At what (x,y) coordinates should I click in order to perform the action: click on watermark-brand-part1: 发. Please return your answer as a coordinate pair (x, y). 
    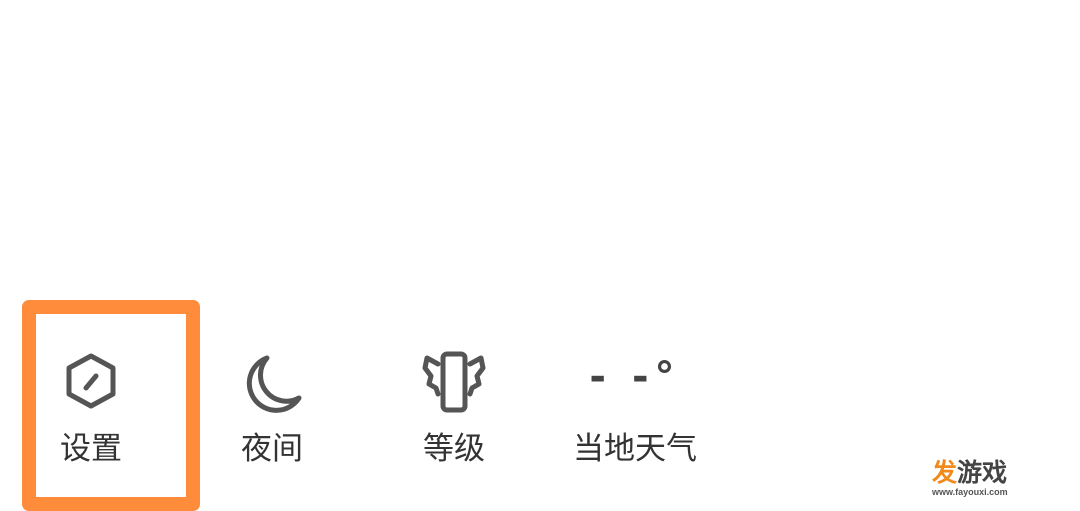
    Looking at the image, I should click on (945, 473).